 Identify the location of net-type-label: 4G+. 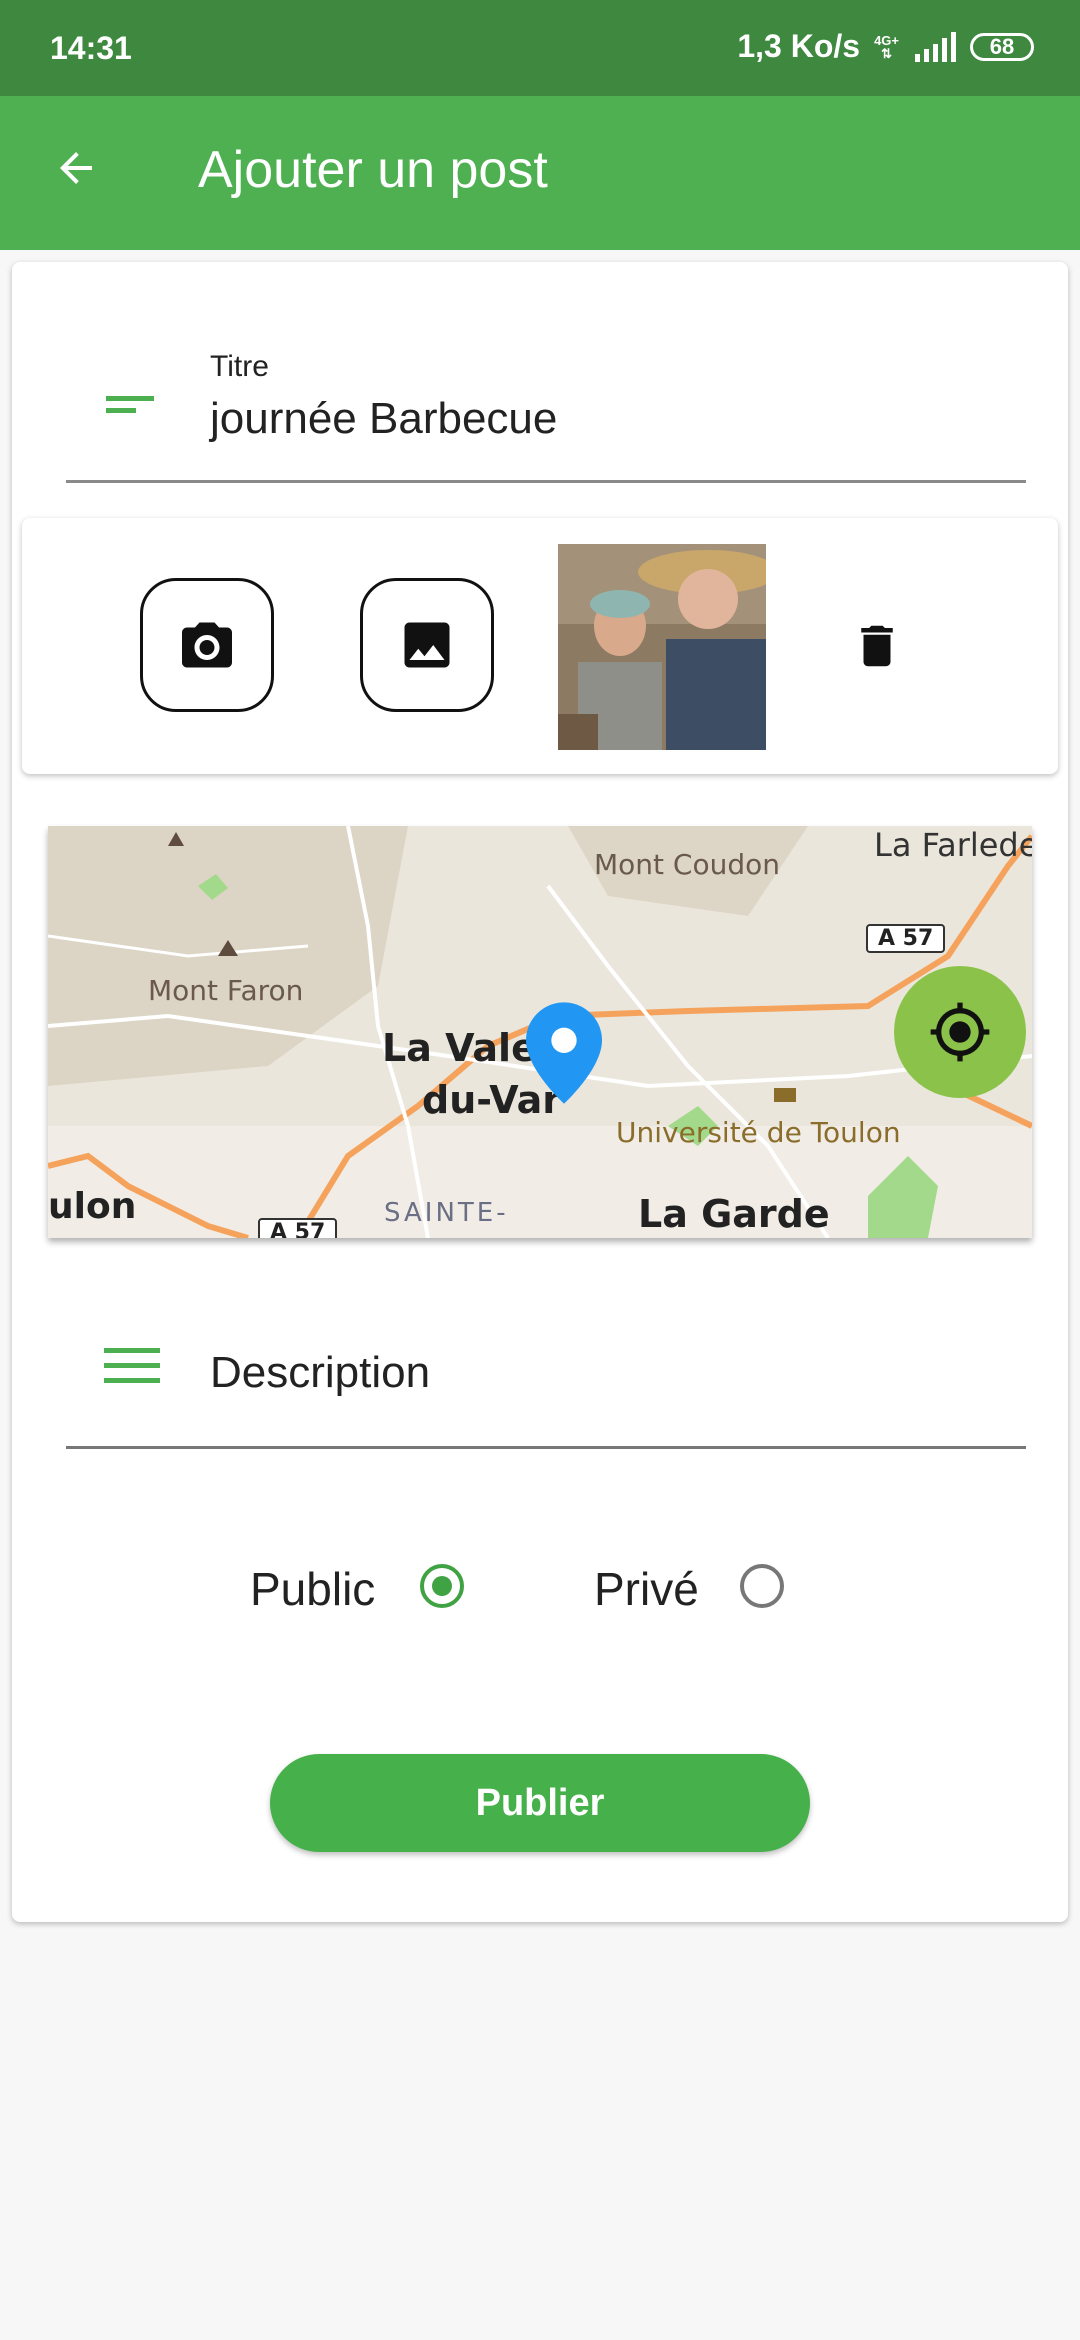
(886, 40).